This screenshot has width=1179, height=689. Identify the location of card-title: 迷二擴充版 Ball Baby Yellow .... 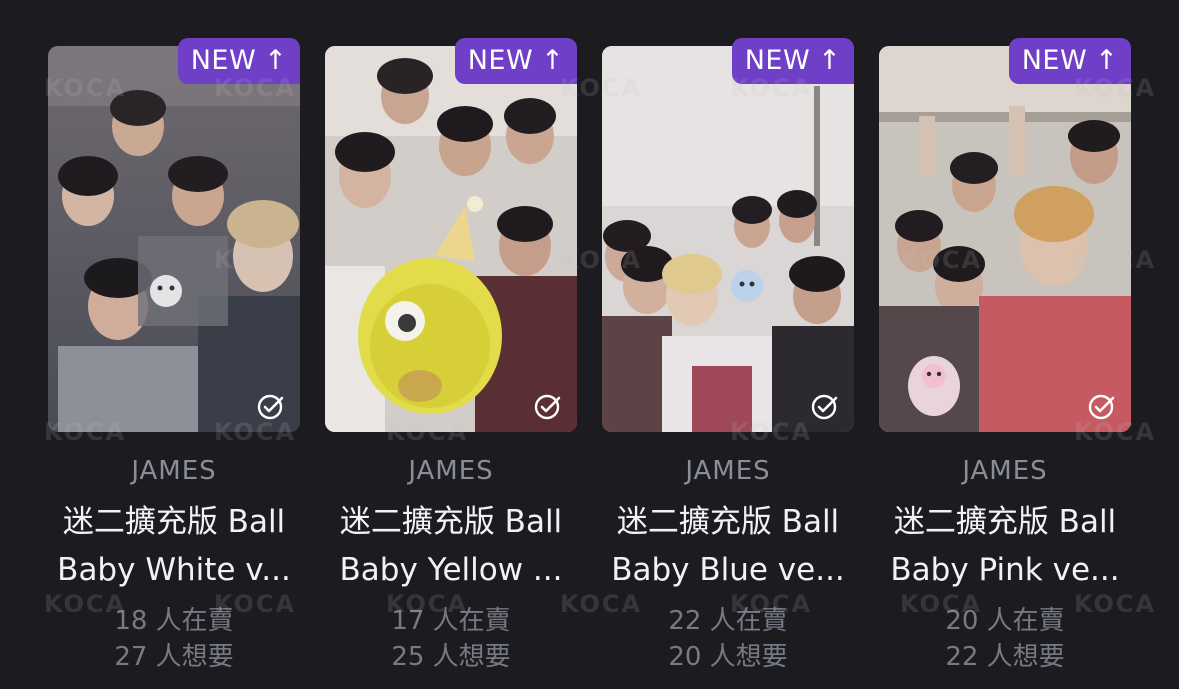
(451, 546).